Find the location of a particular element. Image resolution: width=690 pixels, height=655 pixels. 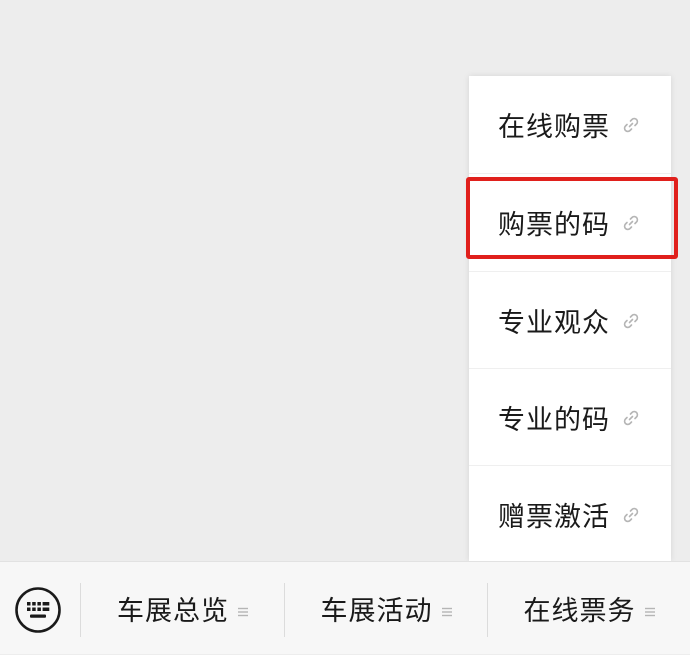

menu-auto-show-events: 车展活动 is located at coordinates (386, 608).